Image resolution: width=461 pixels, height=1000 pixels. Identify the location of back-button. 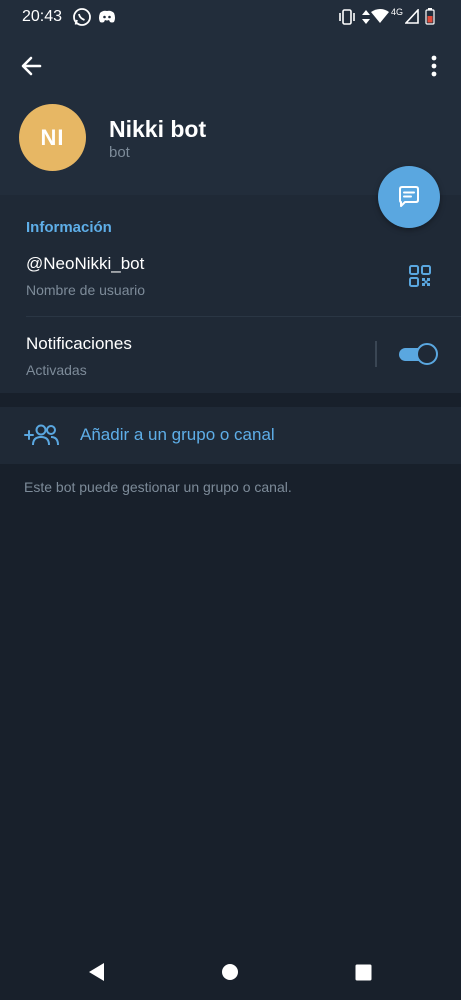
(32, 66).